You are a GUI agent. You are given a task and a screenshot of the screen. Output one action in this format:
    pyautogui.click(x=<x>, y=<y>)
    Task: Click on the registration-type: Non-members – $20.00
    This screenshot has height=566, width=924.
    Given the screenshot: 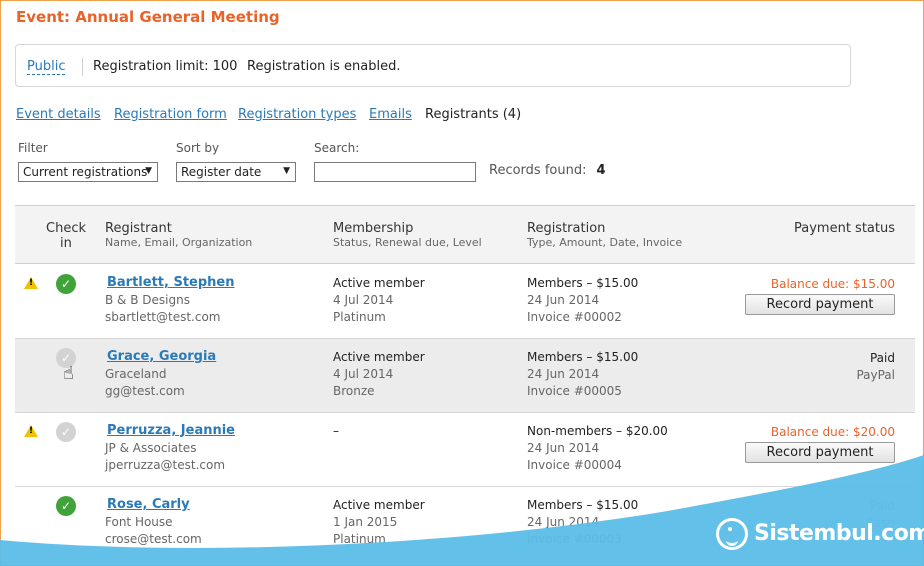 What is the action you would take?
    pyautogui.click(x=597, y=431)
    